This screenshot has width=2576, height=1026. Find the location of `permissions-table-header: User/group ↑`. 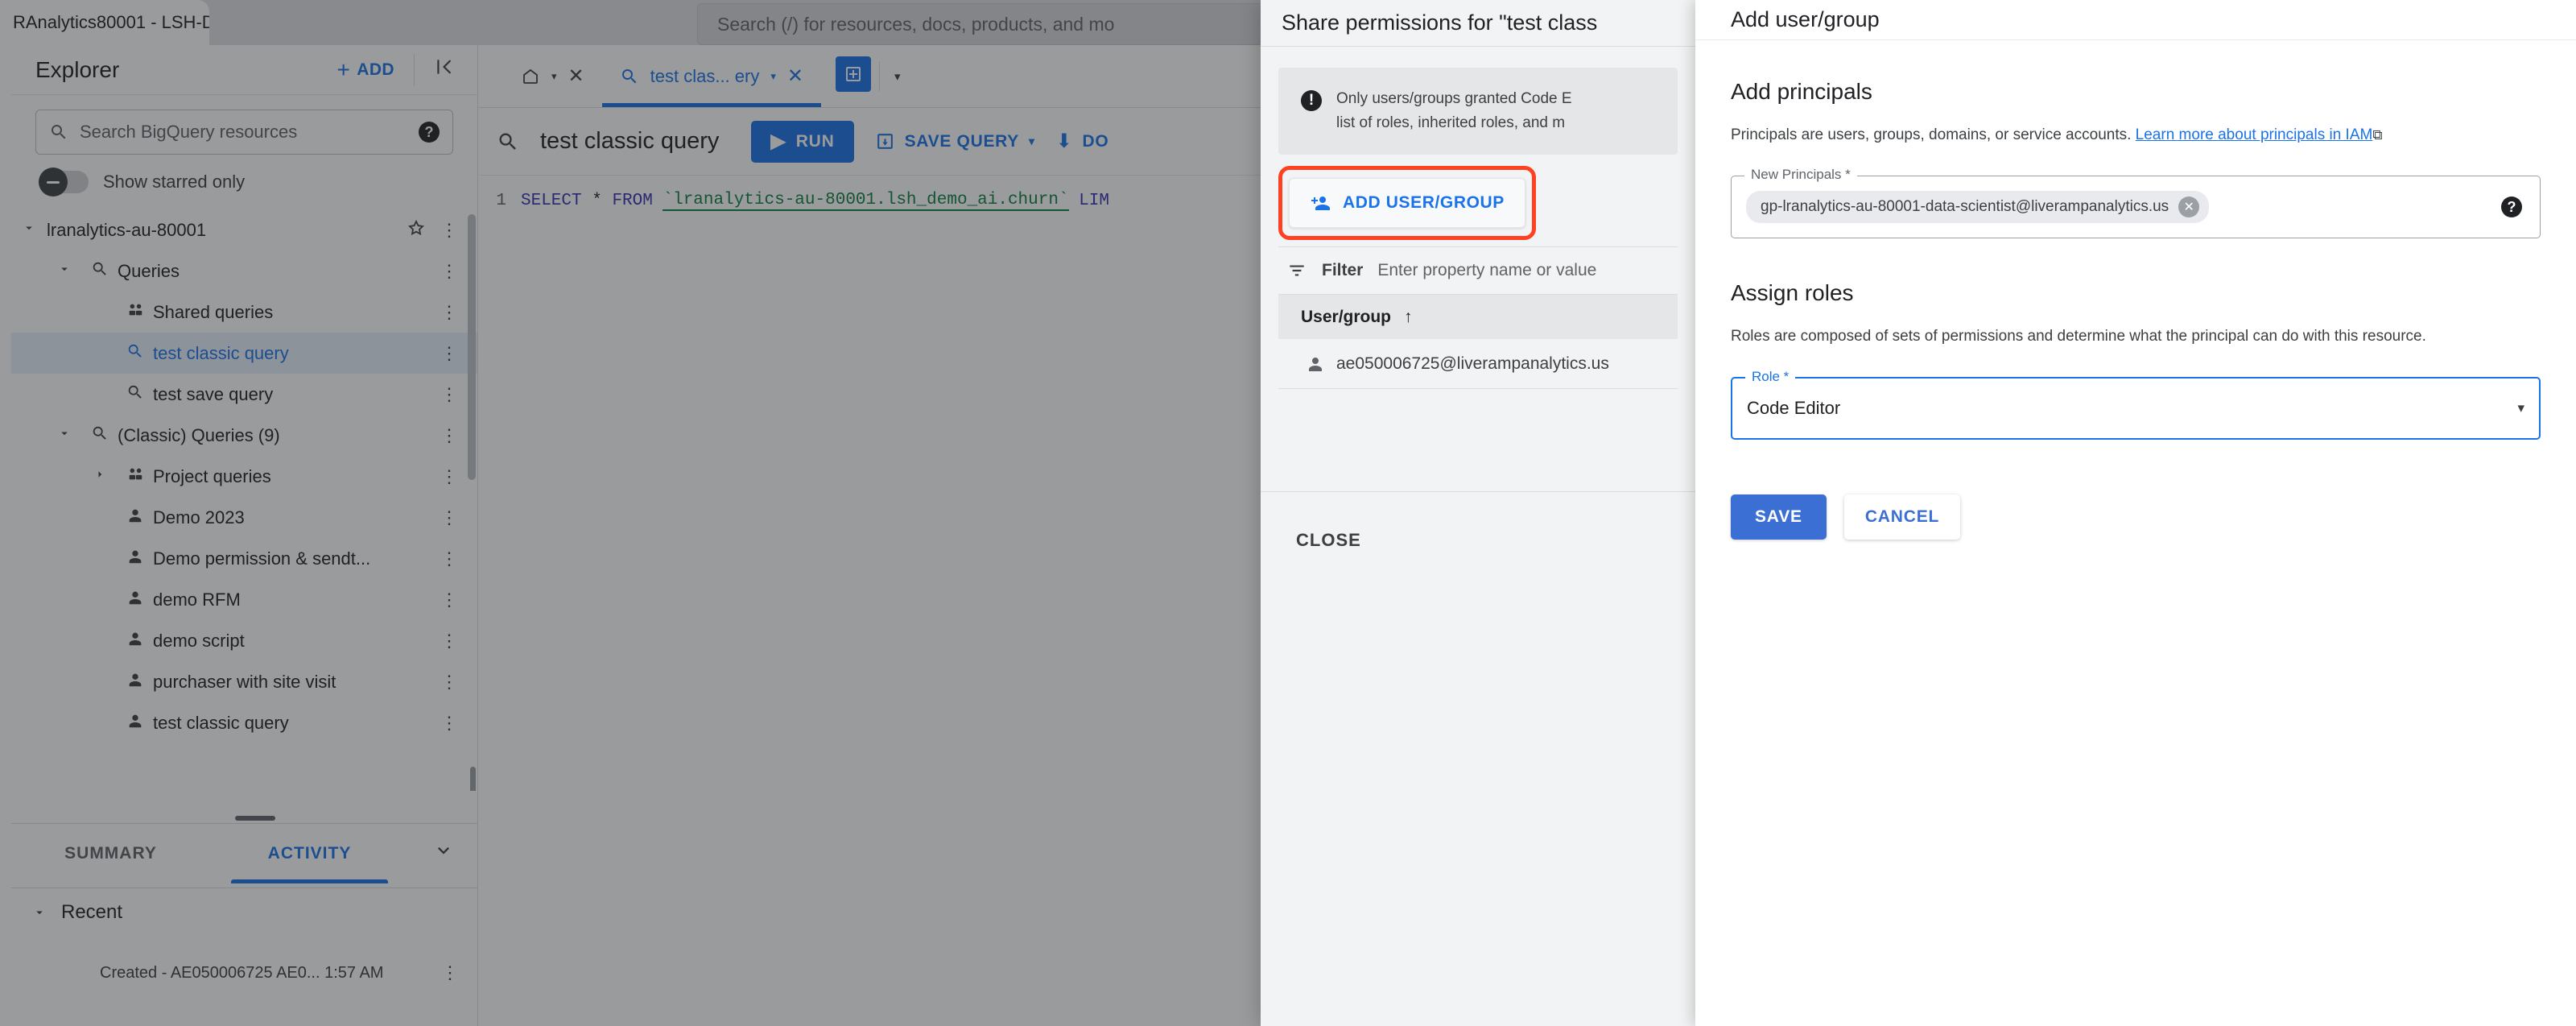

permissions-table-header: User/group ↑ is located at coordinates (1478, 316).